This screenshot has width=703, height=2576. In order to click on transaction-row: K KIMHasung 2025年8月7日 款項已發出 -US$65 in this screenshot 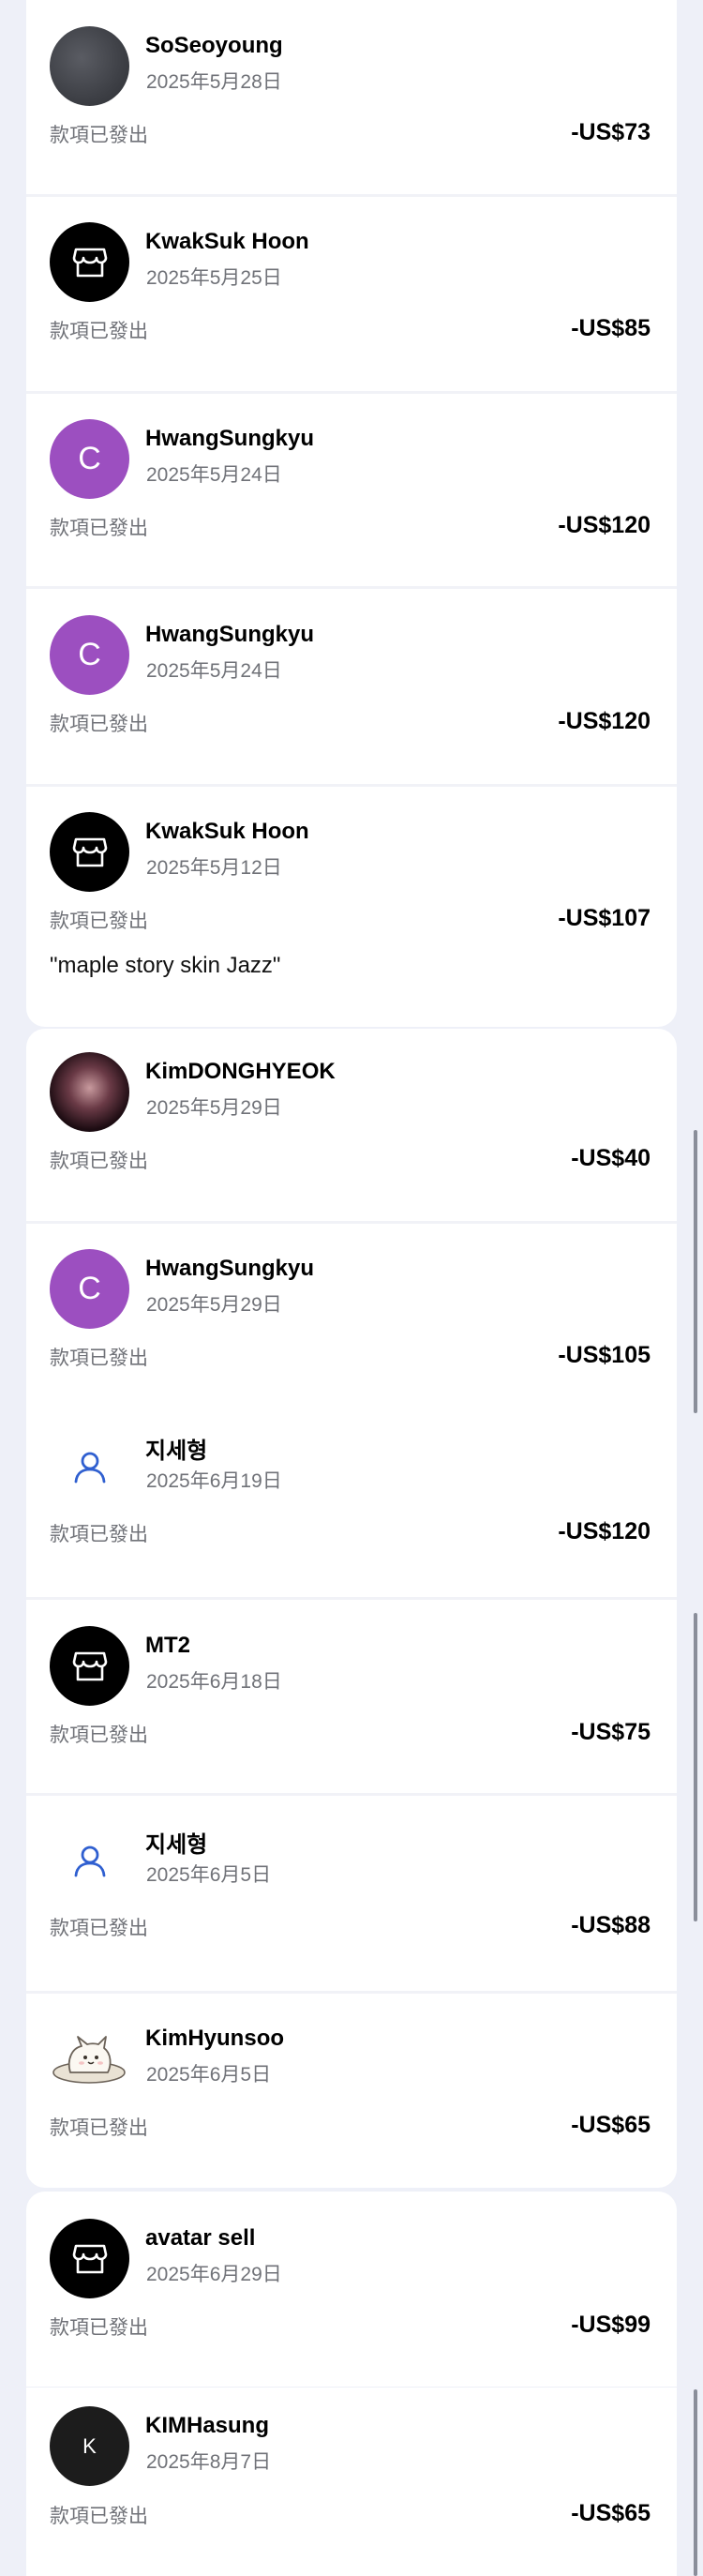, I will do `click(351, 2482)`.